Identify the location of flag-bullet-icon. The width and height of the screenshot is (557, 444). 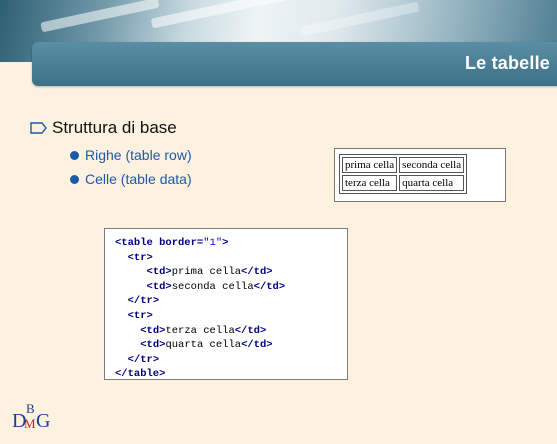
(38, 128).